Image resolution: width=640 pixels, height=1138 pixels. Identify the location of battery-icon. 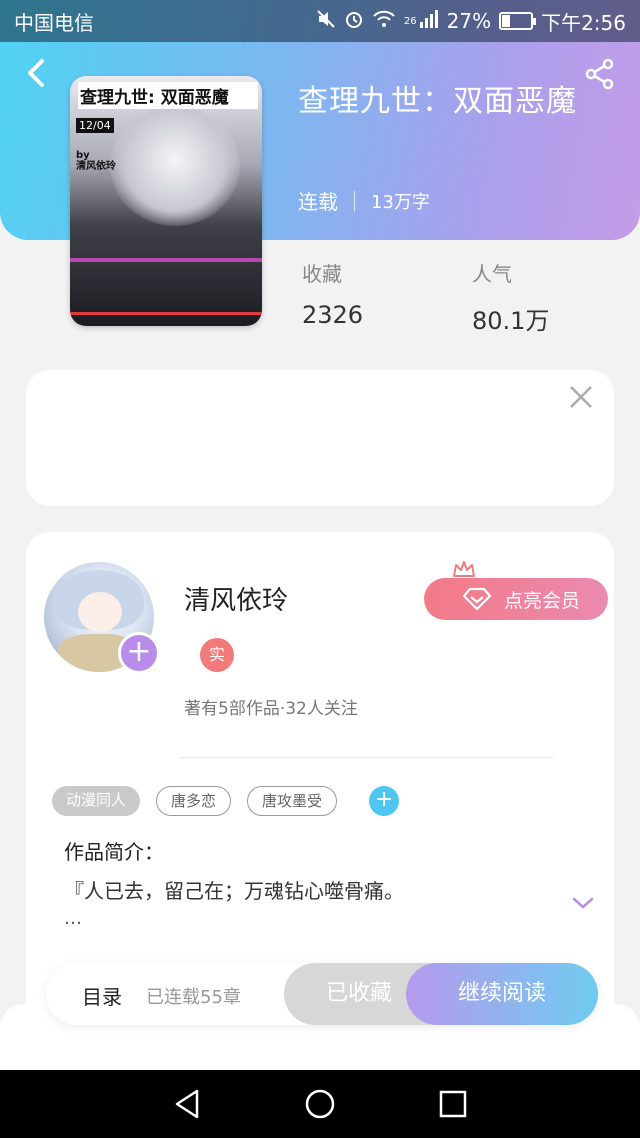
(518, 21).